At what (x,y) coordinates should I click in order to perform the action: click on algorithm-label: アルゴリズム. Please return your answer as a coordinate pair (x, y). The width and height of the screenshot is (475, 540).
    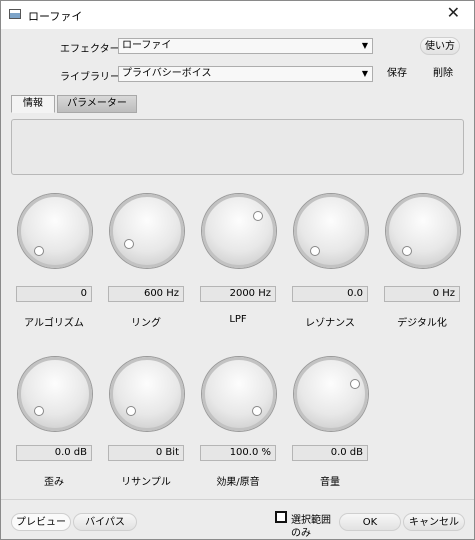
    Looking at the image, I should click on (54, 323).